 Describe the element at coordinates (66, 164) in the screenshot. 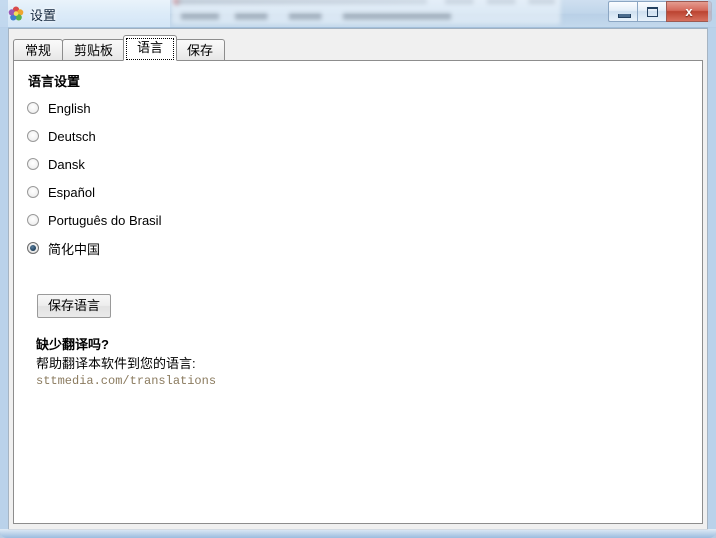

I see `radio-label: Dansk` at that location.